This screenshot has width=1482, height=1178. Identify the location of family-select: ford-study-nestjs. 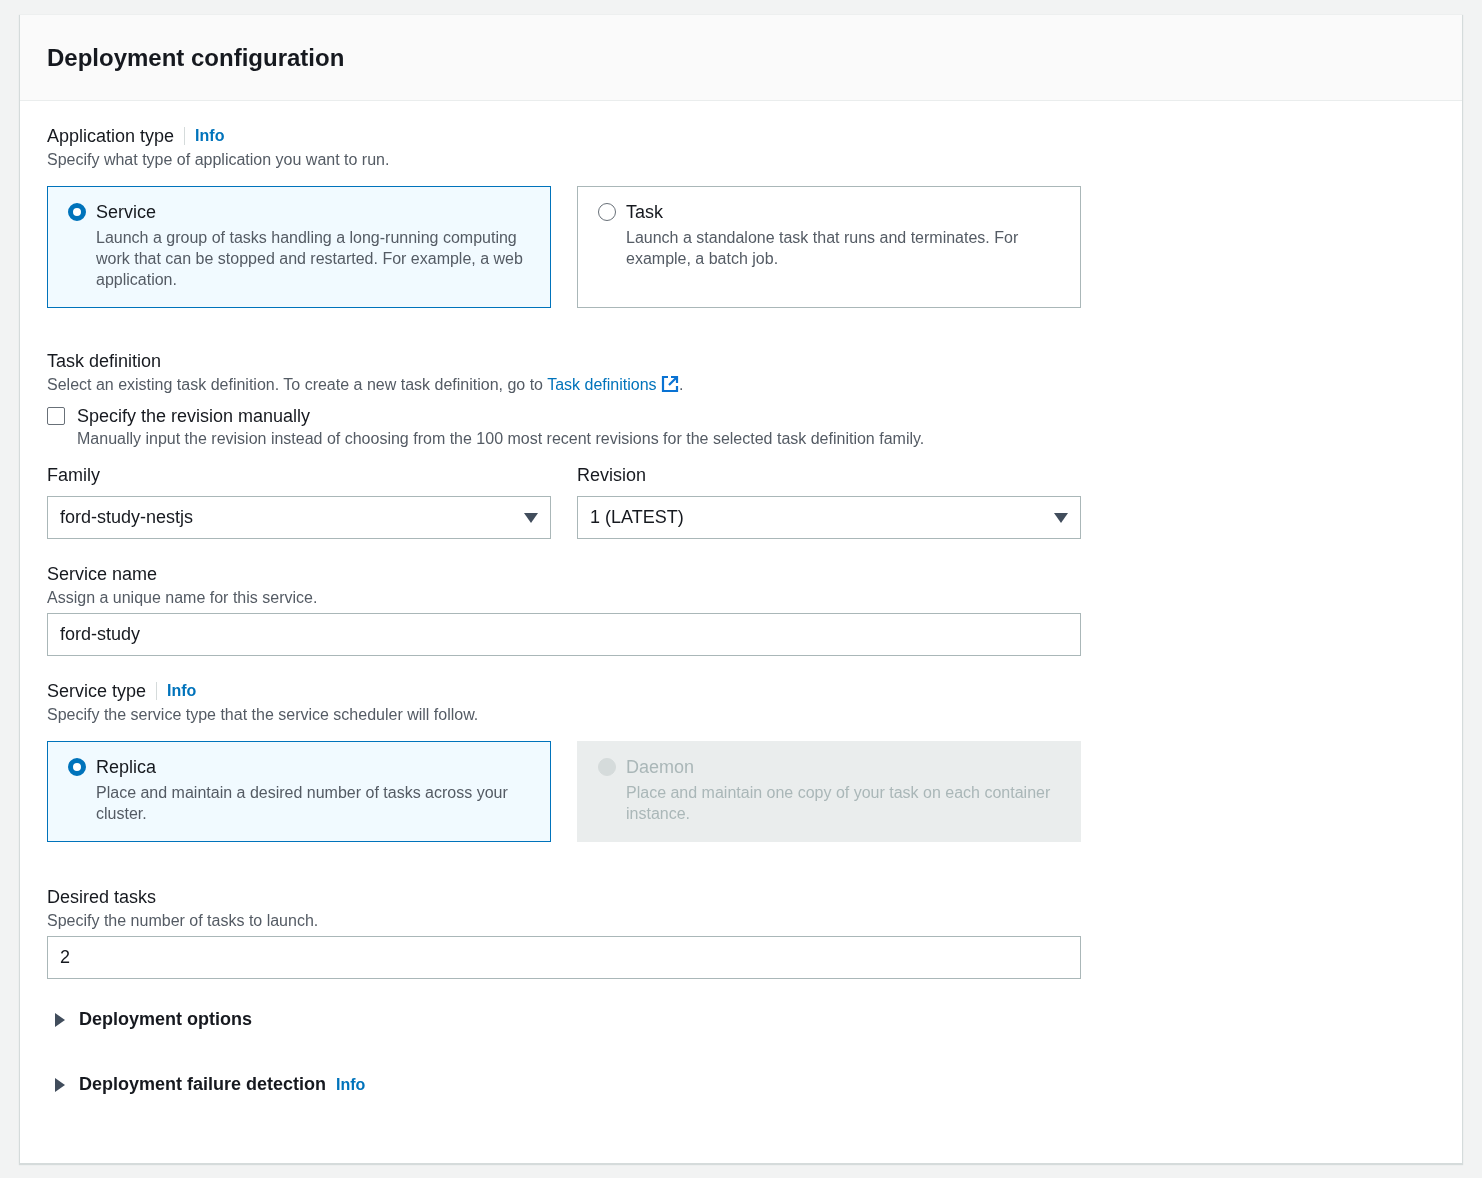
(299, 517).